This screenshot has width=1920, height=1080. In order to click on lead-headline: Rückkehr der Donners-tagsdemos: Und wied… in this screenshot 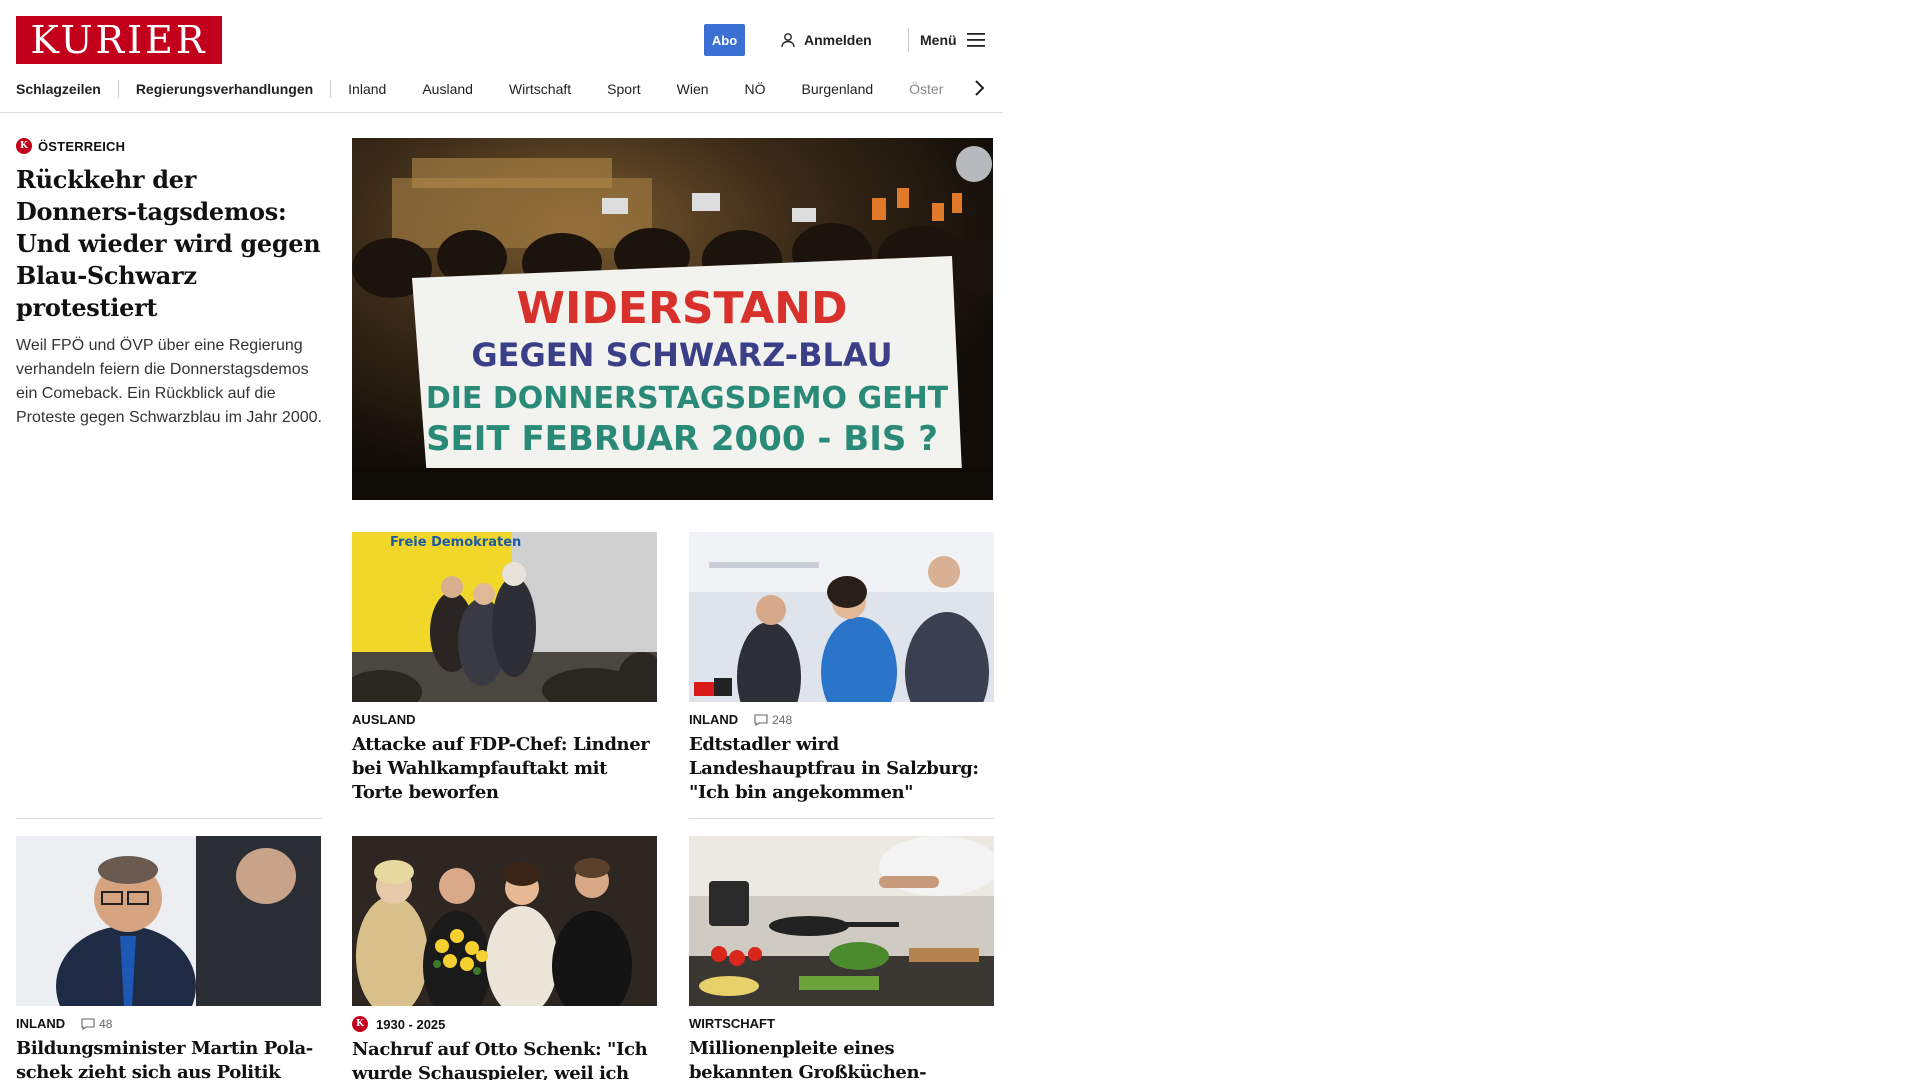, I will do `click(169, 244)`.